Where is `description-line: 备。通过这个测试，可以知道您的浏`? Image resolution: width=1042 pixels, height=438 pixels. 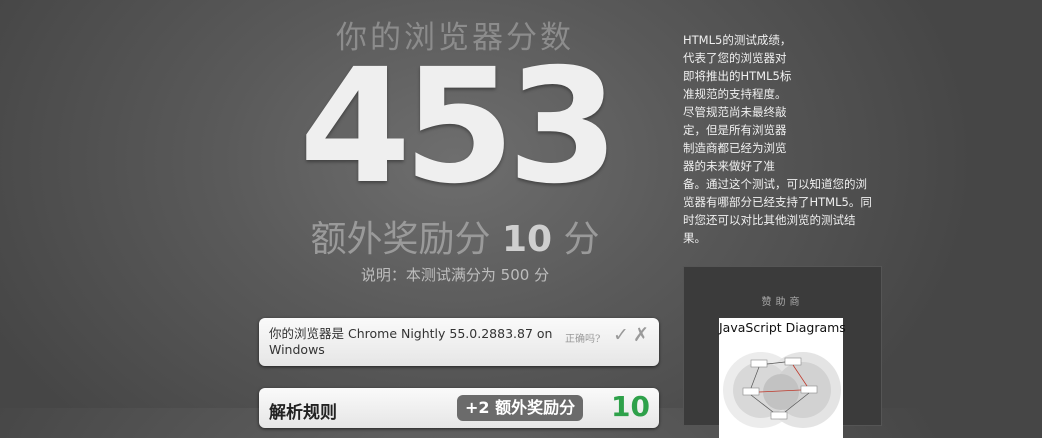
description-line: 备。通过这个测试，可以知道您的浏 is located at coordinates (775, 184).